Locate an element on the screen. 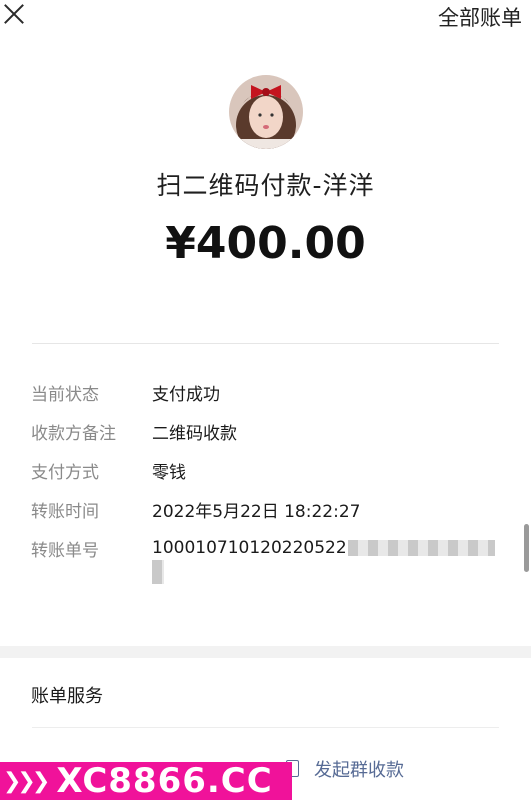 This screenshot has height=800, width=531. avatar is located at coordinates (266, 112).